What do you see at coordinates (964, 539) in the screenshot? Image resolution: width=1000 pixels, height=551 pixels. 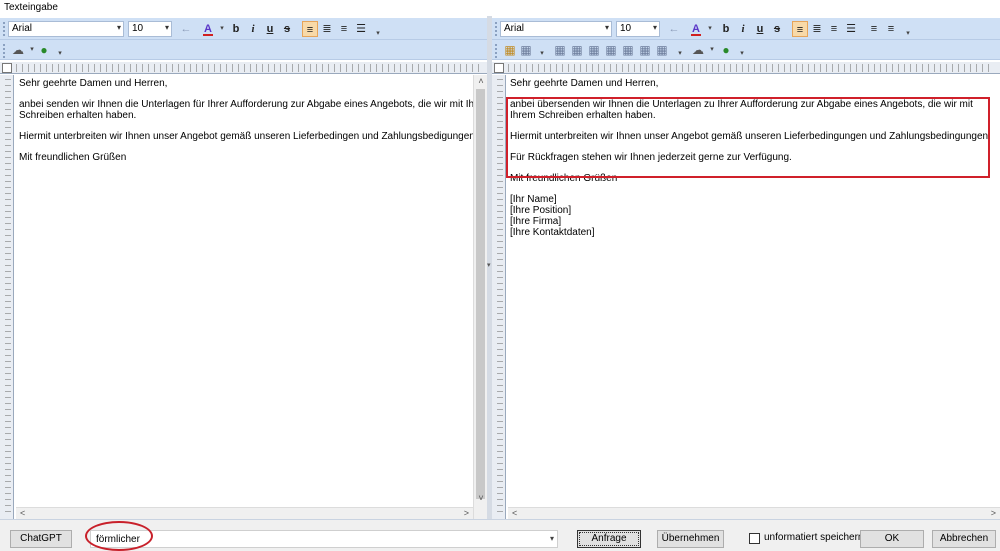 I see `cancel-button: Abbrechen` at bounding box center [964, 539].